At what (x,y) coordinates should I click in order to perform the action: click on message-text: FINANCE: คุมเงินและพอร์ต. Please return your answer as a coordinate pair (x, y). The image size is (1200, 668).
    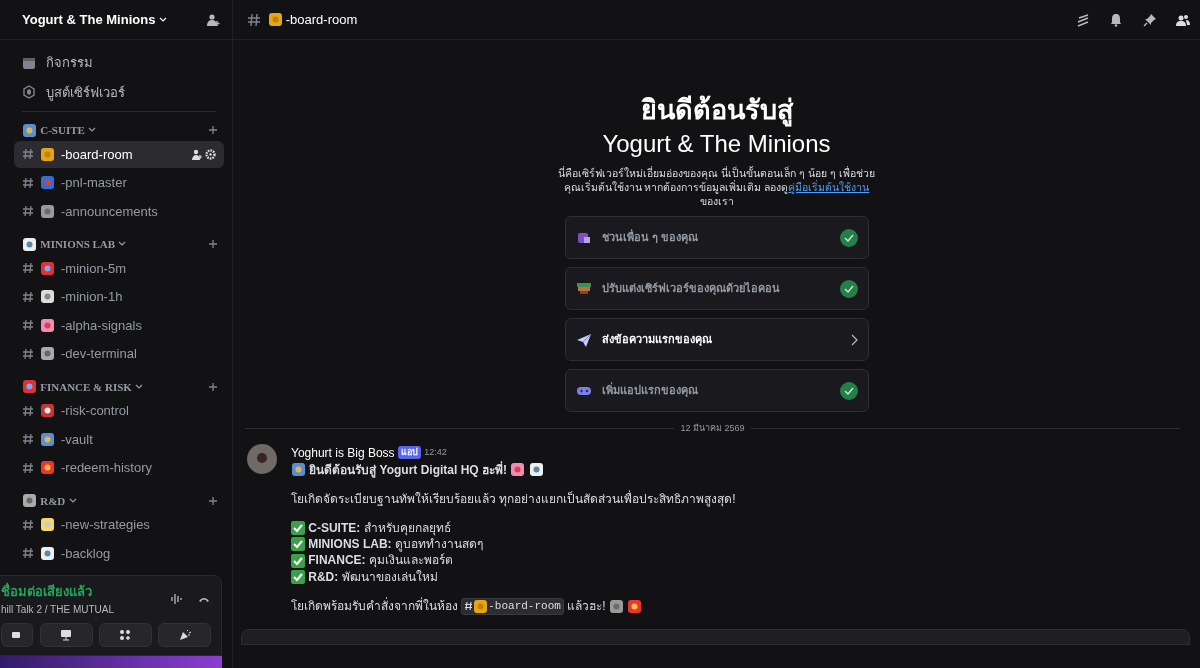
    Looking at the image, I should click on (380, 560).